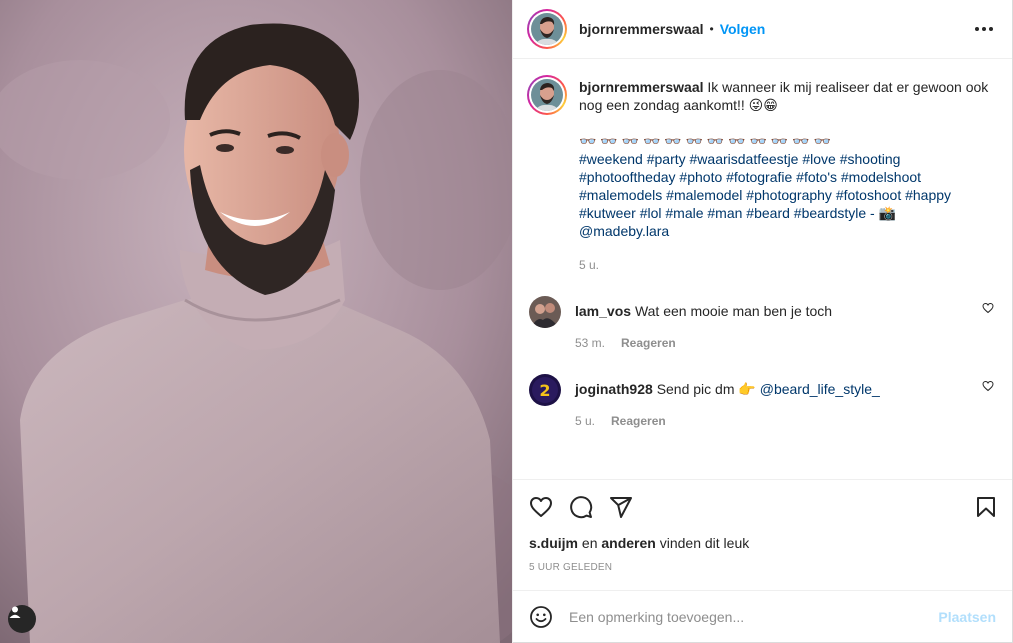 The image size is (1013, 643). What do you see at coordinates (762, 506) in the screenshot?
I see `post-actions` at bounding box center [762, 506].